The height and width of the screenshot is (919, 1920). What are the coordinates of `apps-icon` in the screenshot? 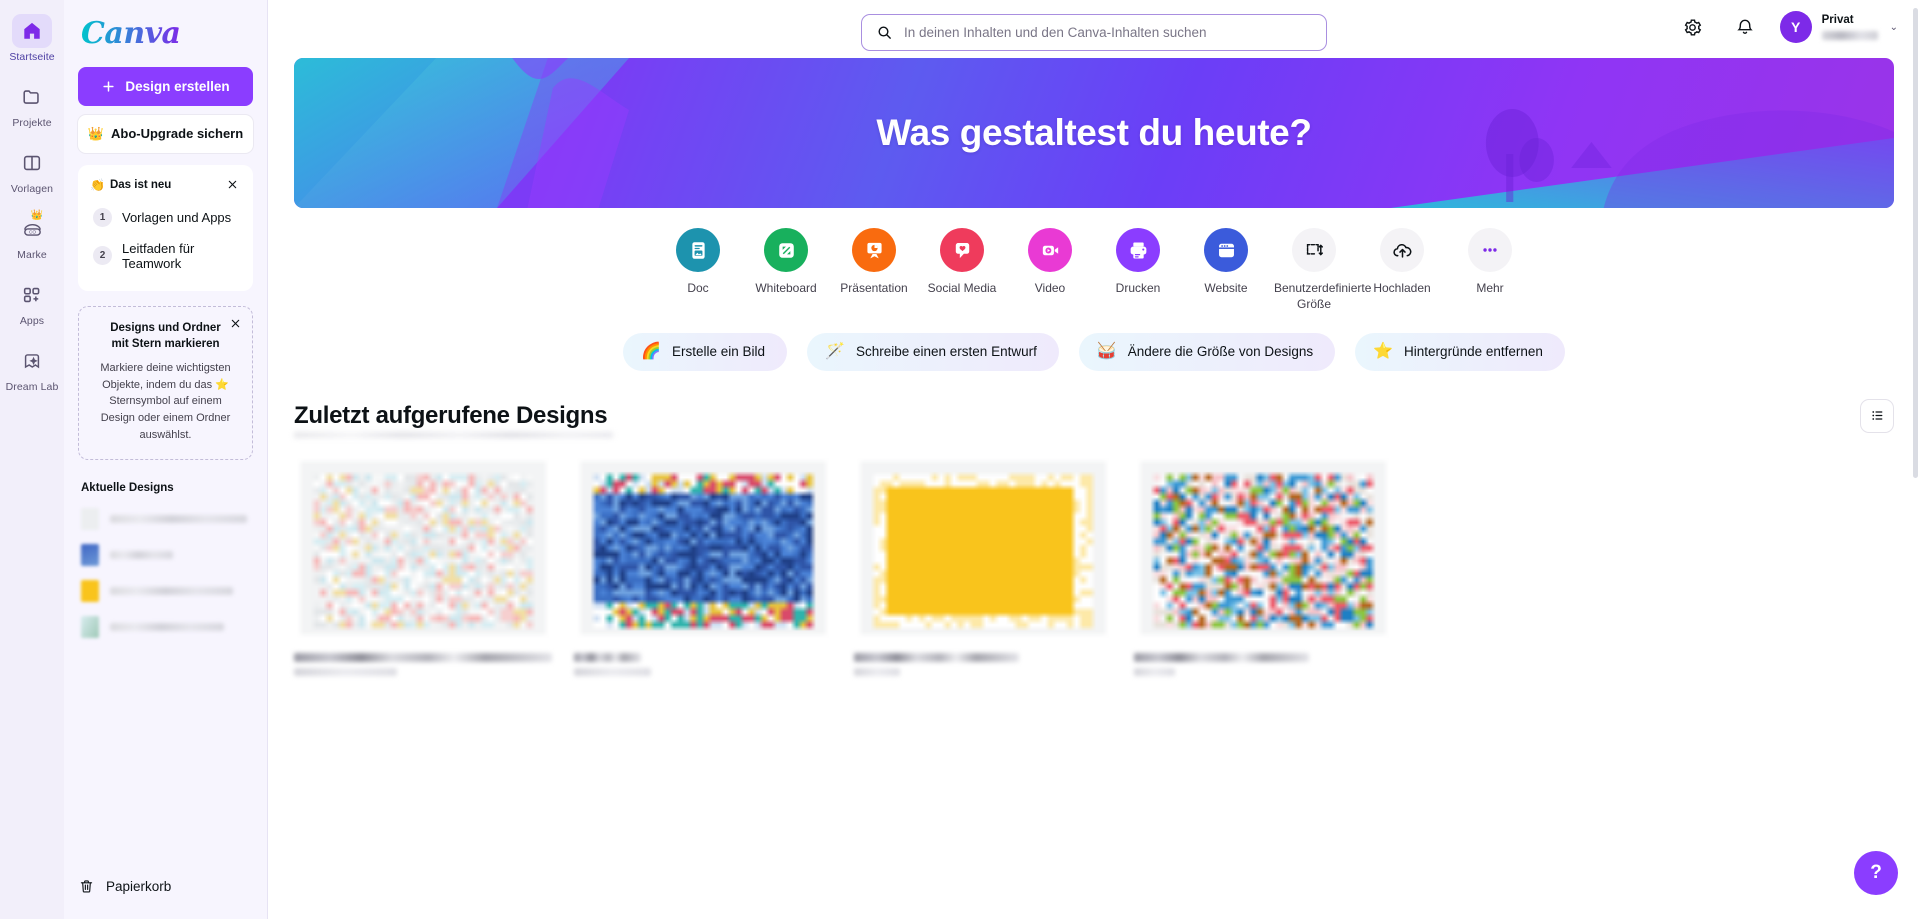 It's located at (32, 295).